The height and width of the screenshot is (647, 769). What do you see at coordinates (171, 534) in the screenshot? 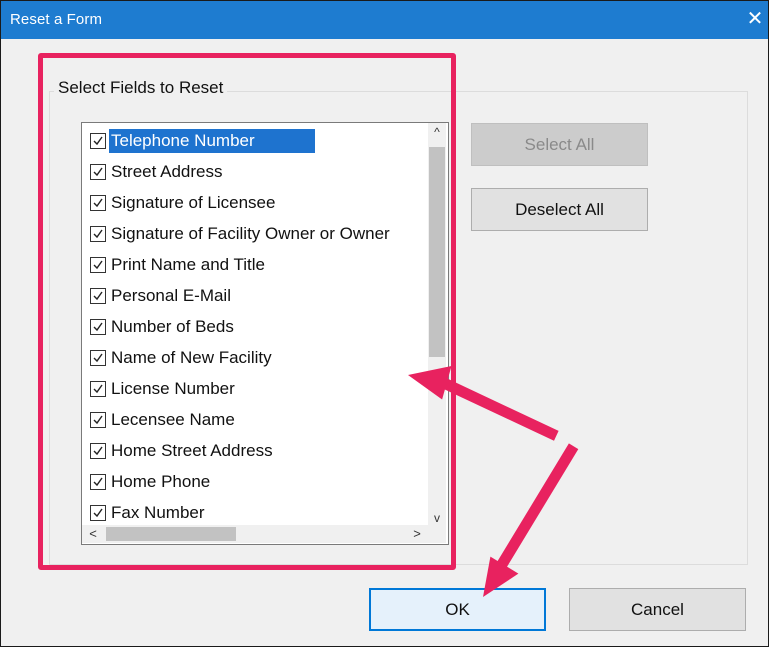
I see `horizontal-scroll-thumb` at bounding box center [171, 534].